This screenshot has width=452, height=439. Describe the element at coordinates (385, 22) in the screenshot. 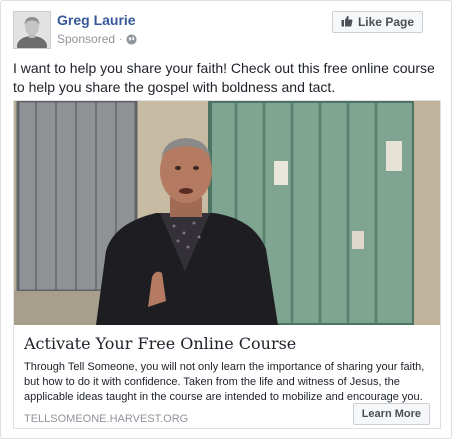

I see `like-page-label: Like Page` at that location.